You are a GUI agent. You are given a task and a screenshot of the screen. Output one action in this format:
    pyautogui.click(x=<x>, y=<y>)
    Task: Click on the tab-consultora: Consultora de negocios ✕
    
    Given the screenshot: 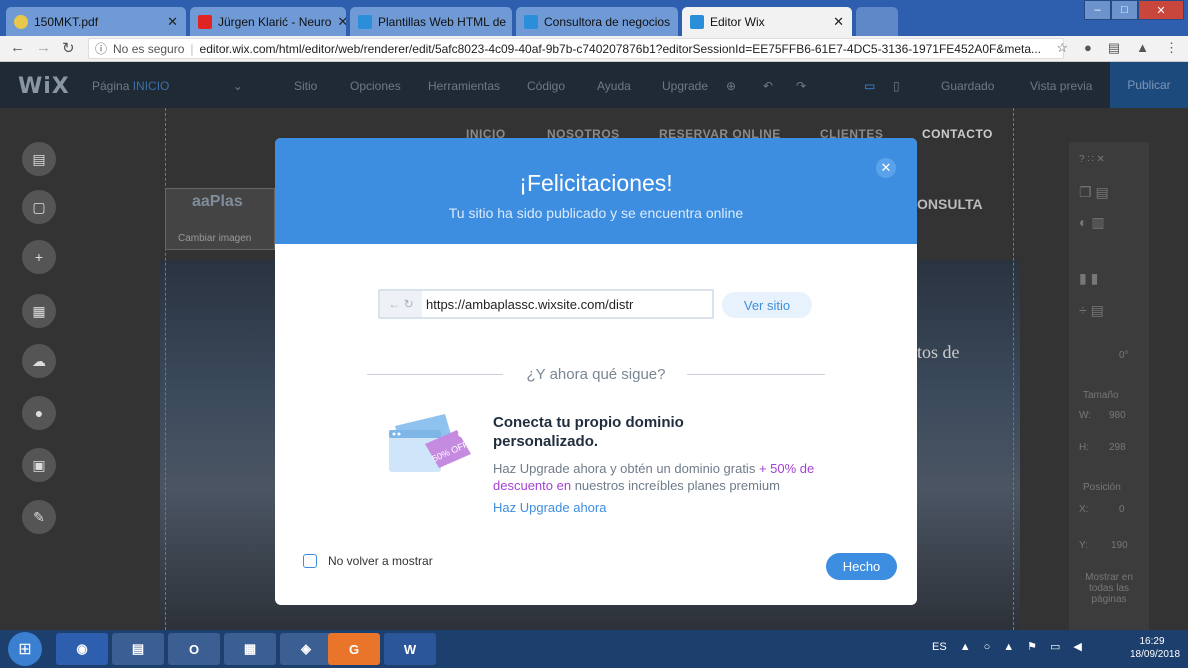 What is the action you would take?
    pyautogui.click(x=597, y=21)
    